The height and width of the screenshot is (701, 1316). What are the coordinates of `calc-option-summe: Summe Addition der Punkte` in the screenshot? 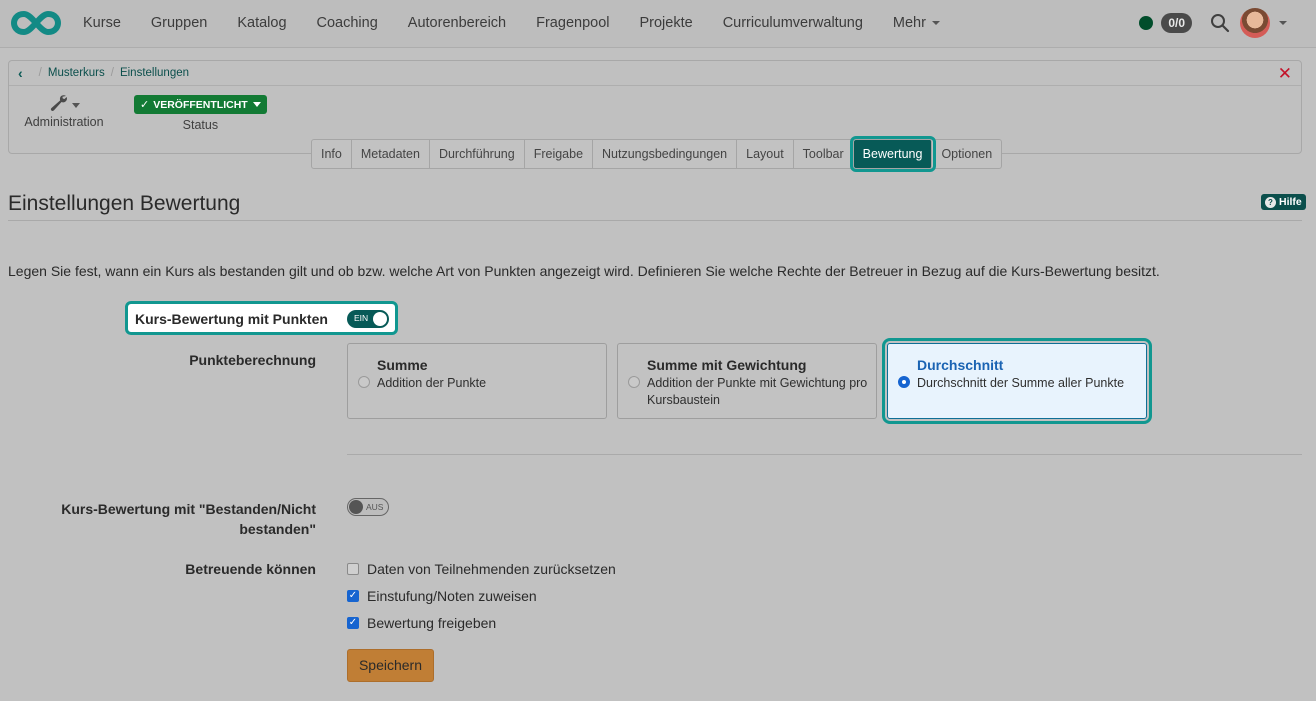 It's located at (477, 381).